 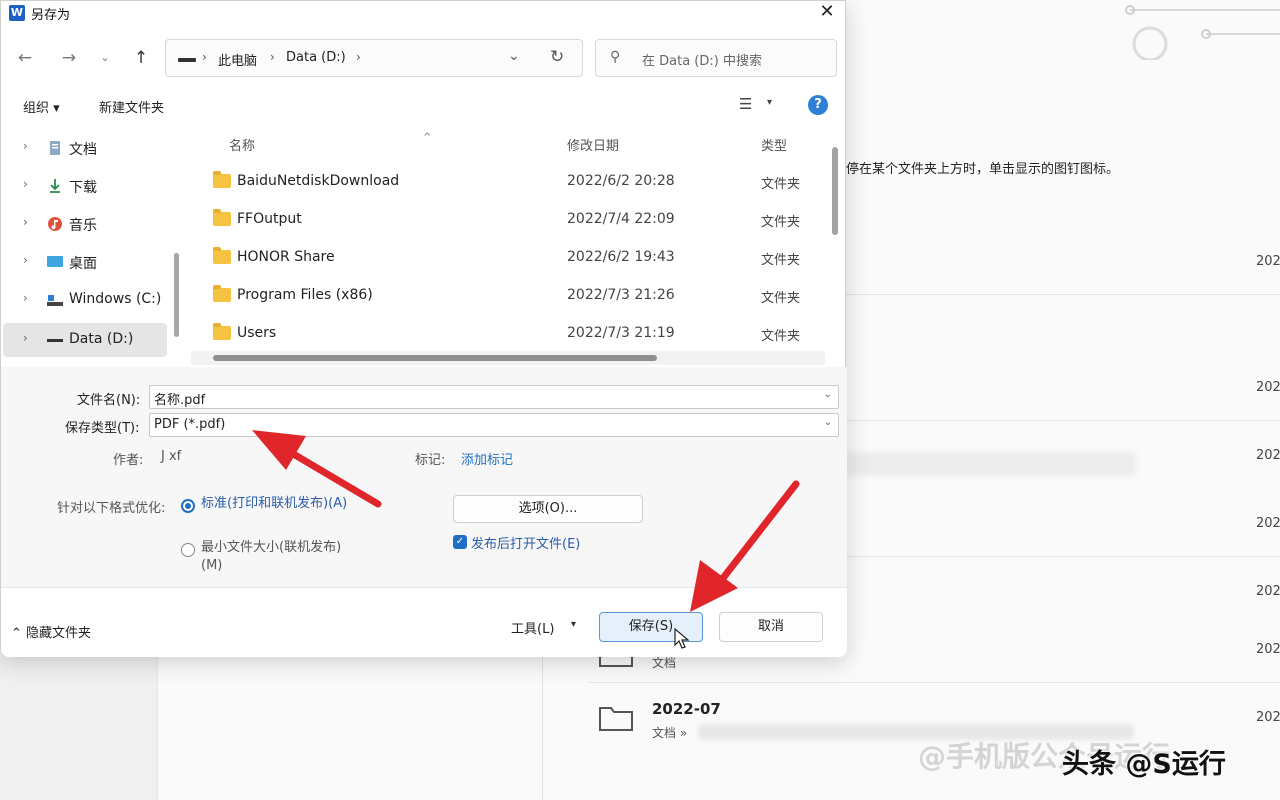 What do you see at coordinates (487, 458) in the screenshot?
I see `add-tags-link: 添加标记` at bounding box center [487, 458].